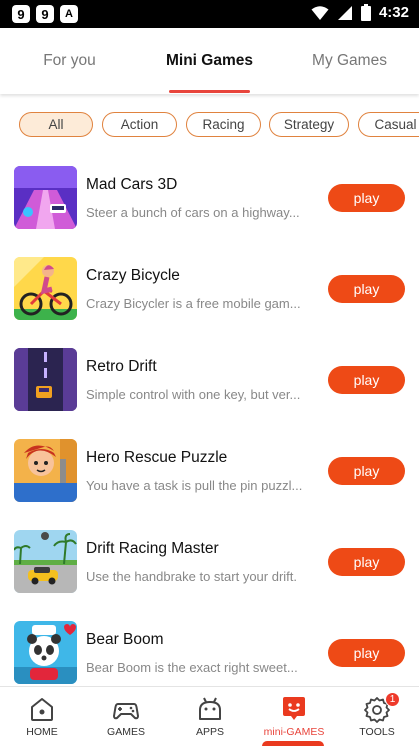  What do you see at coordinates (377, 732) in the screenshot?
I see `nav-label-tools: TOOLS` at bounding box center [377, 732].